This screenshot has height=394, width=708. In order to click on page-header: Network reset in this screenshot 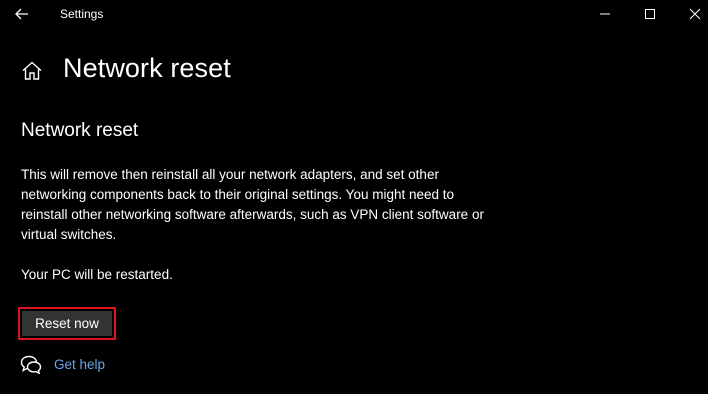, I will do `click(354, 70)`.